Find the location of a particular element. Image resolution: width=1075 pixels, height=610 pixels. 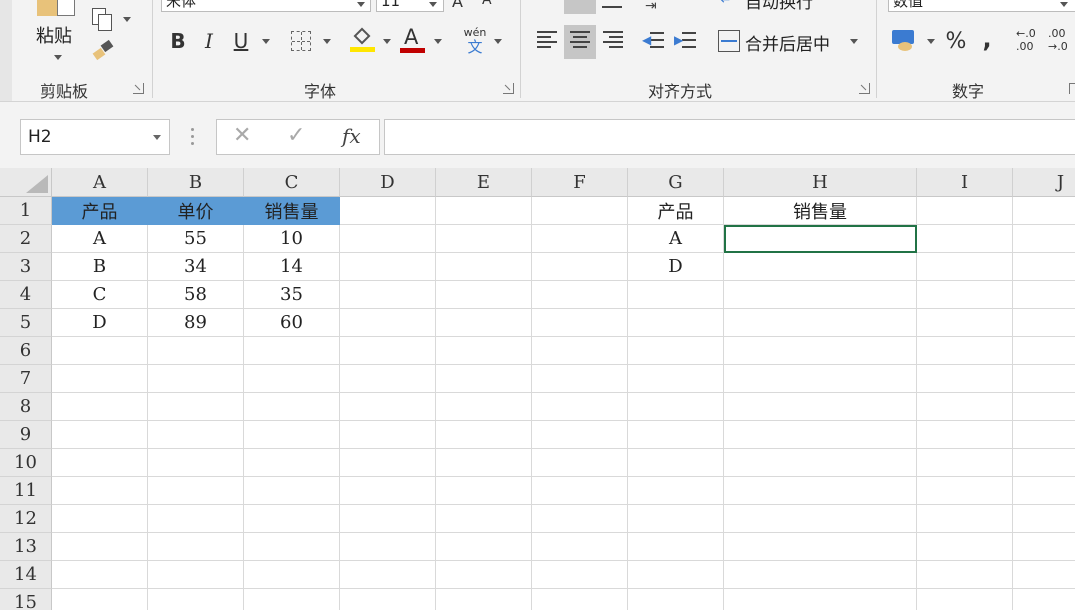

cell-f3 is located at coordinates (580, 267).